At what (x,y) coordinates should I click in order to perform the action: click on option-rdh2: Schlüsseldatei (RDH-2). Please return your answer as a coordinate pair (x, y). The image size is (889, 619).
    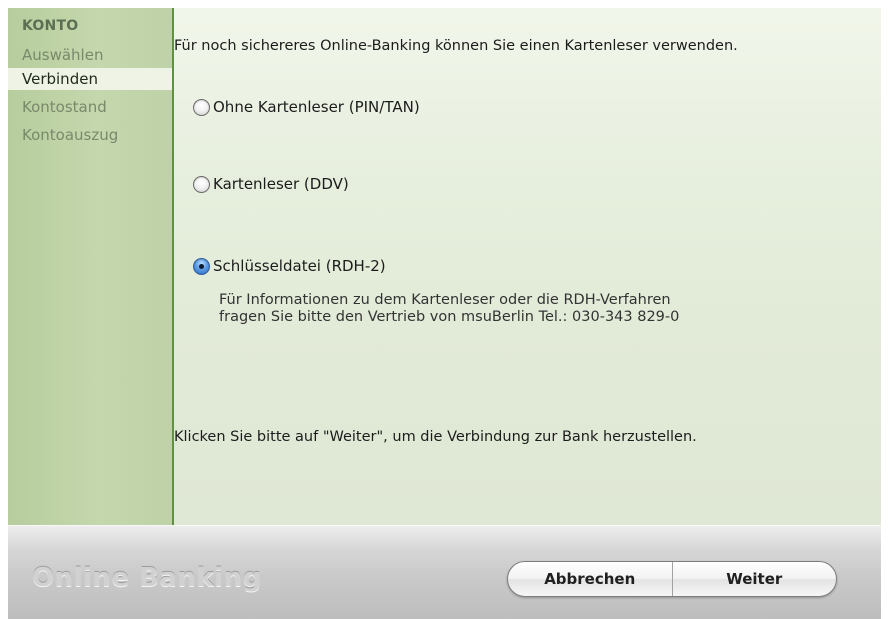
    Looking at the image, I should click on (289, 266).